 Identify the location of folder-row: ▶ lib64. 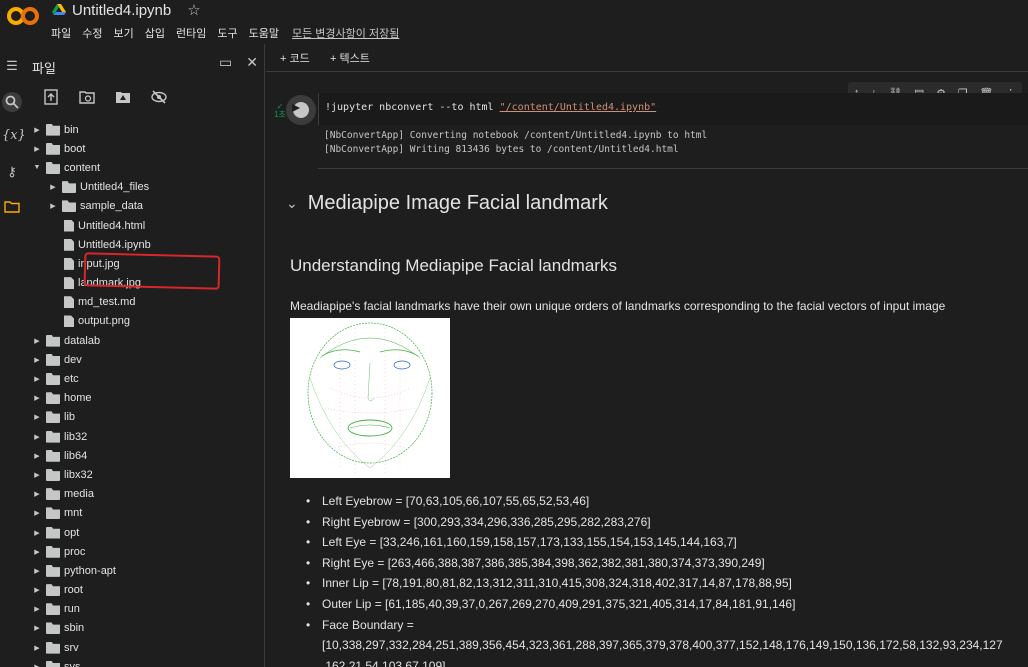
(144, 455).